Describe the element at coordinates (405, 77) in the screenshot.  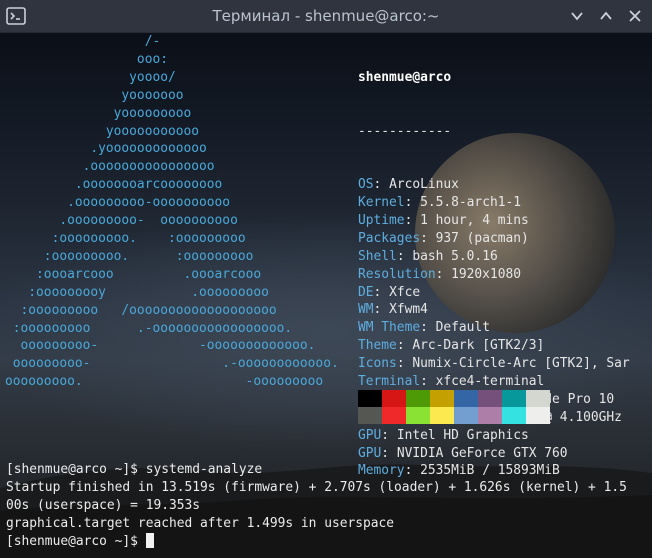
I see `user-host: shenmue@arco` at that location.